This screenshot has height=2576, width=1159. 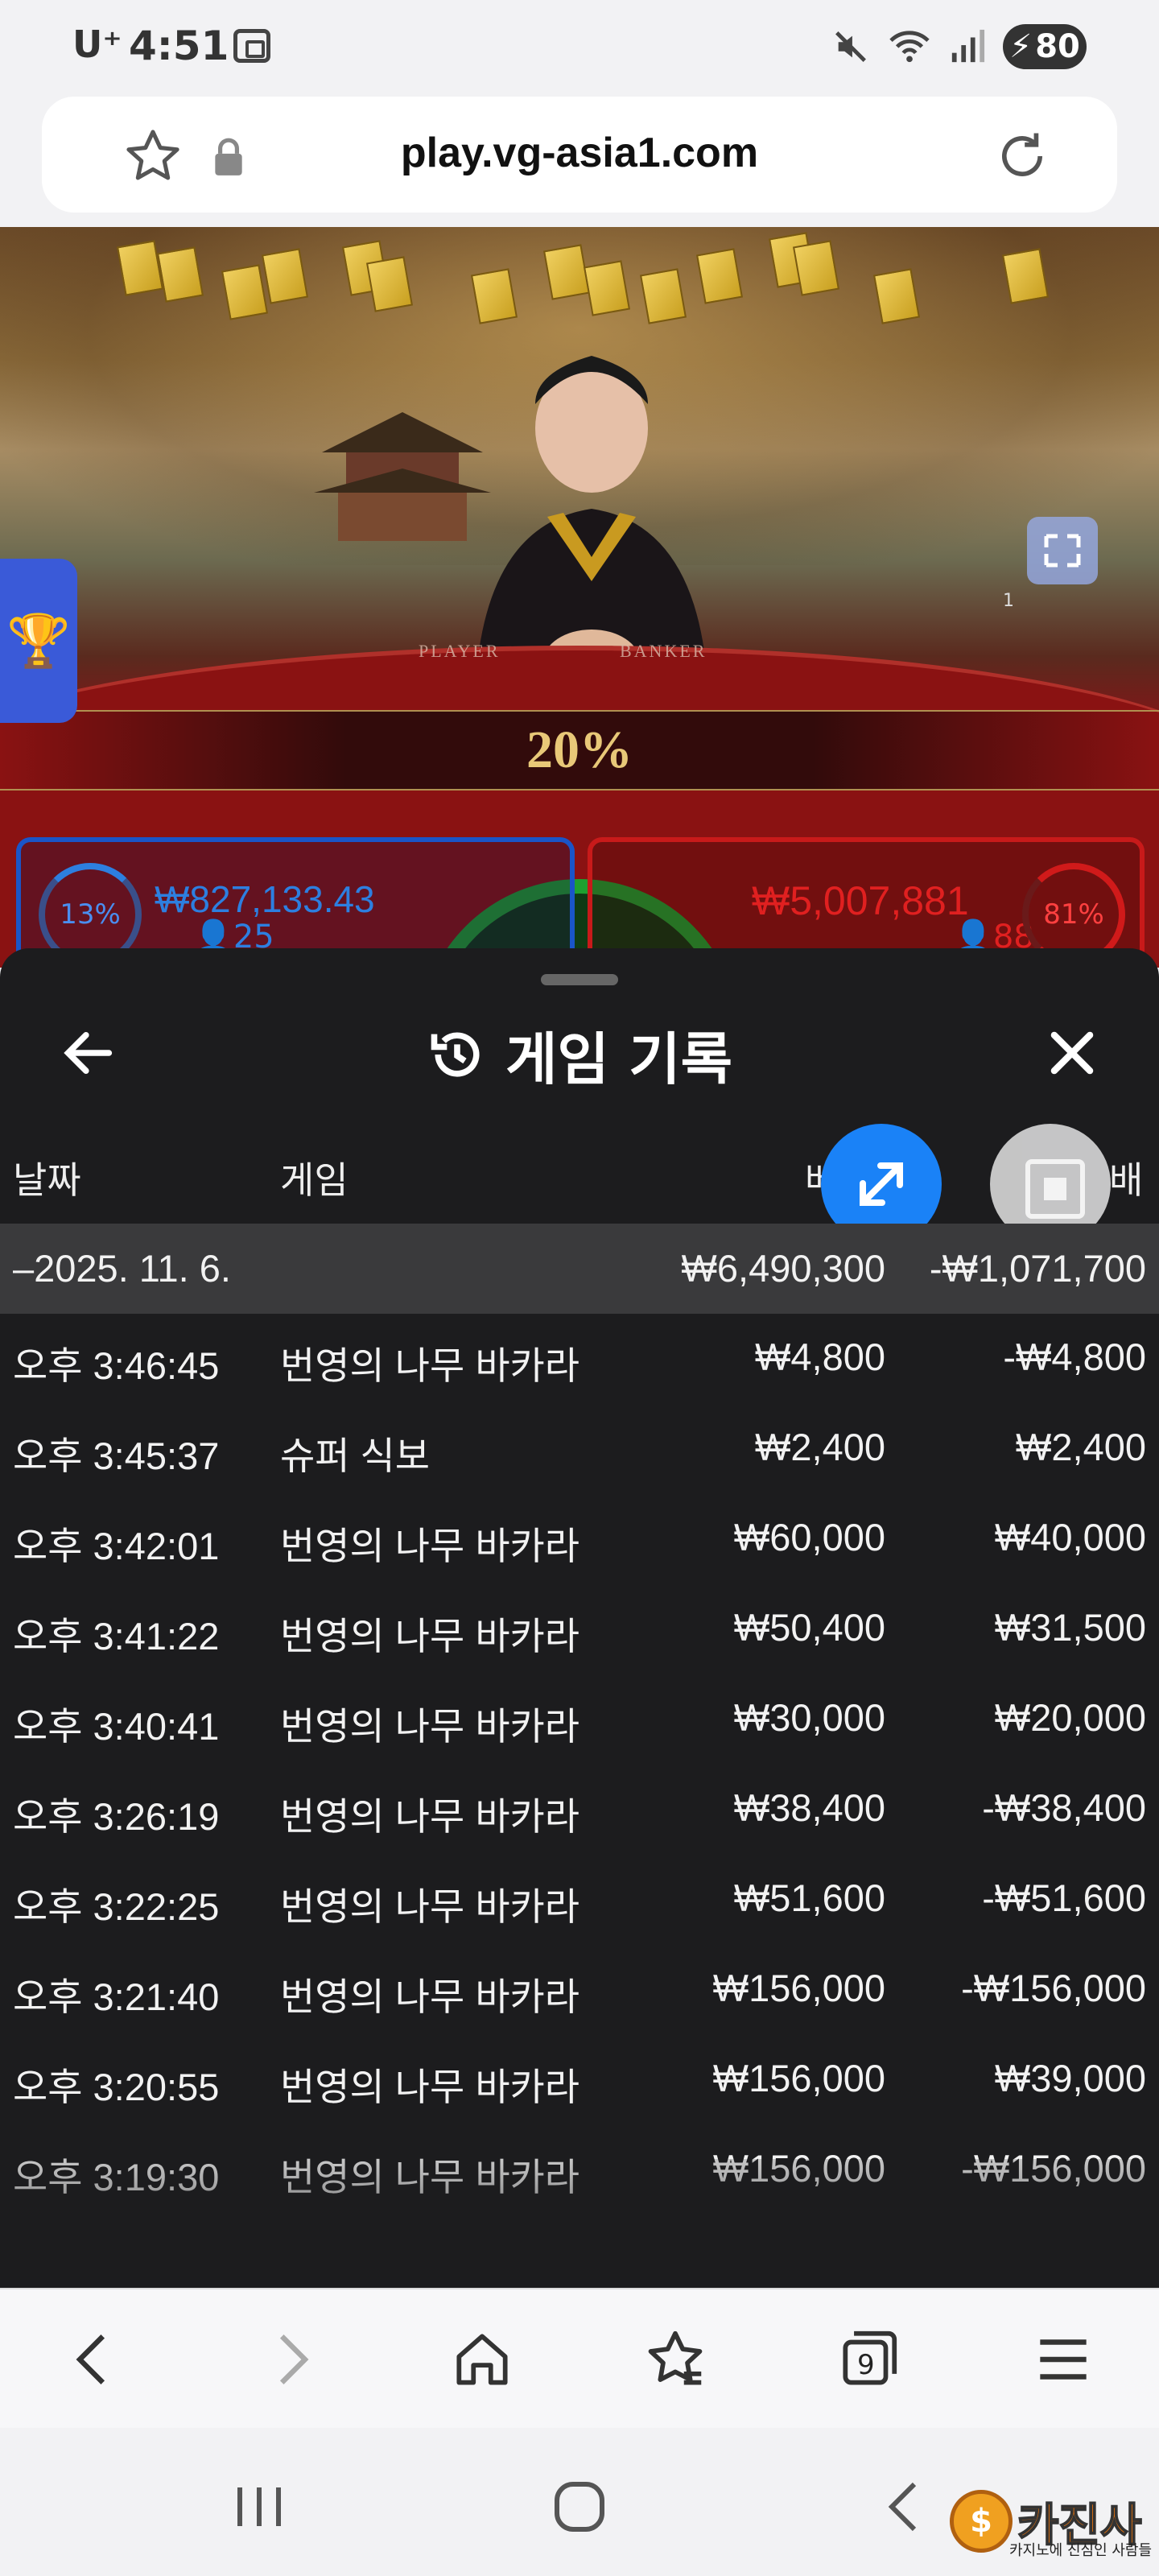 I want to click on player-total-amount: ₩827,133.43, so click(x=265, y=899).